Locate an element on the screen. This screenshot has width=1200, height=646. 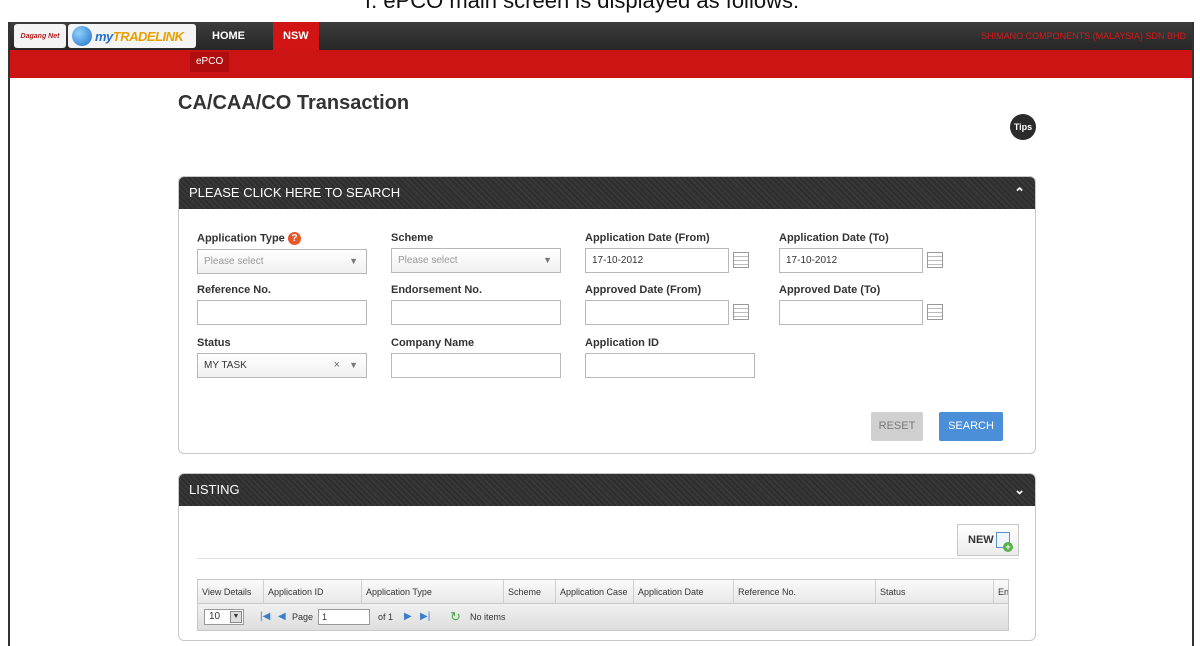
tips-button: Tips is located at coordinates (1023, 127).